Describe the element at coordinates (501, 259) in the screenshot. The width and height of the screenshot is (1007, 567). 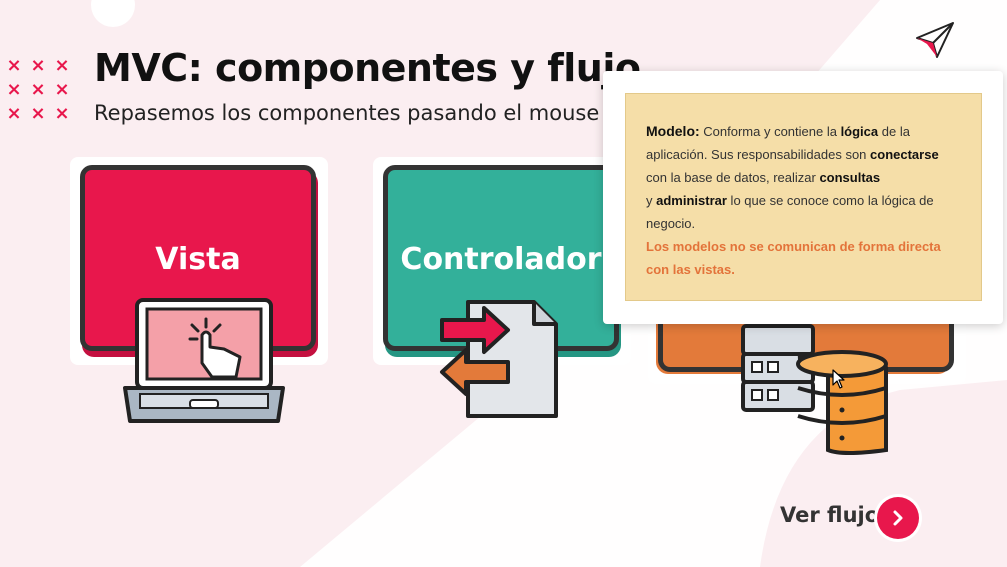
I see `card-controlador-label: Controlador` at that location.